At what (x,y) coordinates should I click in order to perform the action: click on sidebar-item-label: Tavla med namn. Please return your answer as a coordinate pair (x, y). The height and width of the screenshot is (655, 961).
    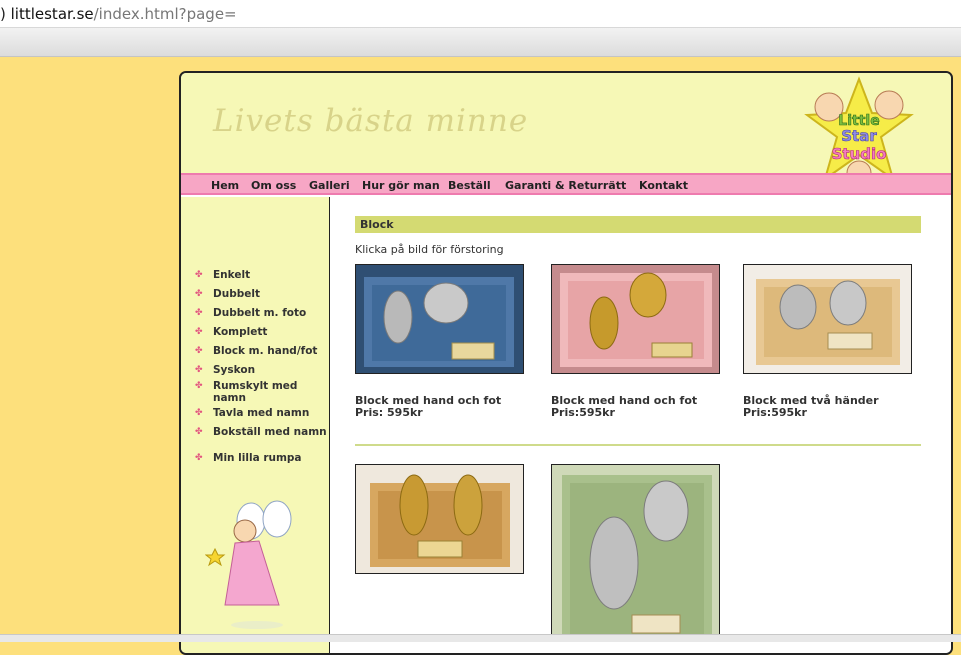
    Looking at the image, I should click on (261, 413).